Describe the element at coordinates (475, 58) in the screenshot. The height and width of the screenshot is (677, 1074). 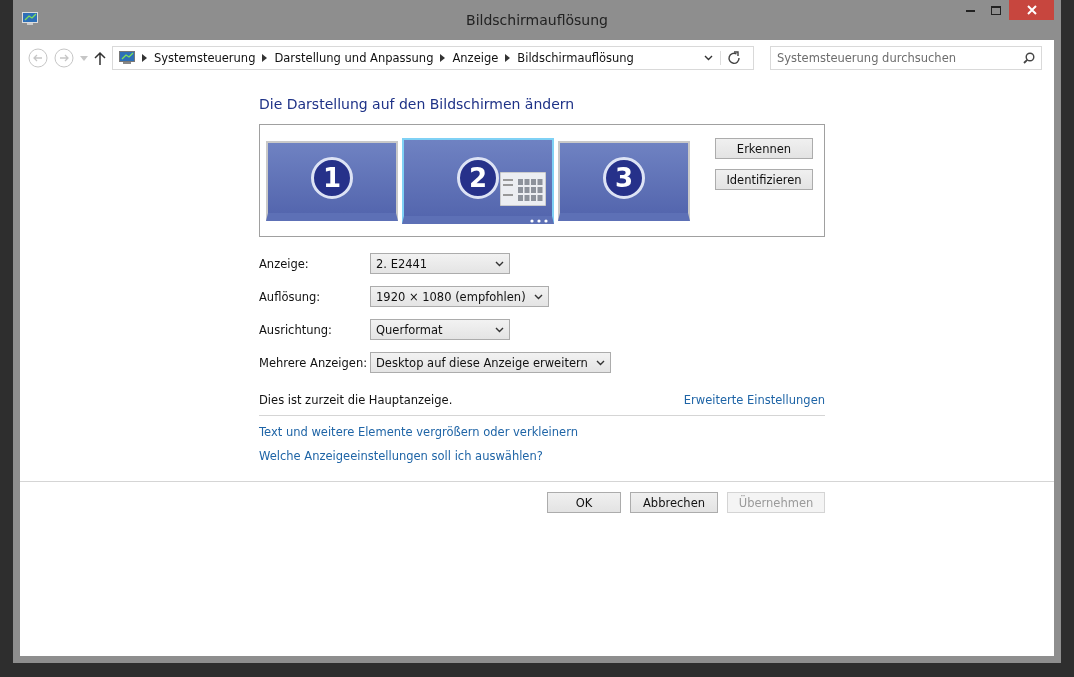
I see `breadcrumb-item: Anzeige` at that location.